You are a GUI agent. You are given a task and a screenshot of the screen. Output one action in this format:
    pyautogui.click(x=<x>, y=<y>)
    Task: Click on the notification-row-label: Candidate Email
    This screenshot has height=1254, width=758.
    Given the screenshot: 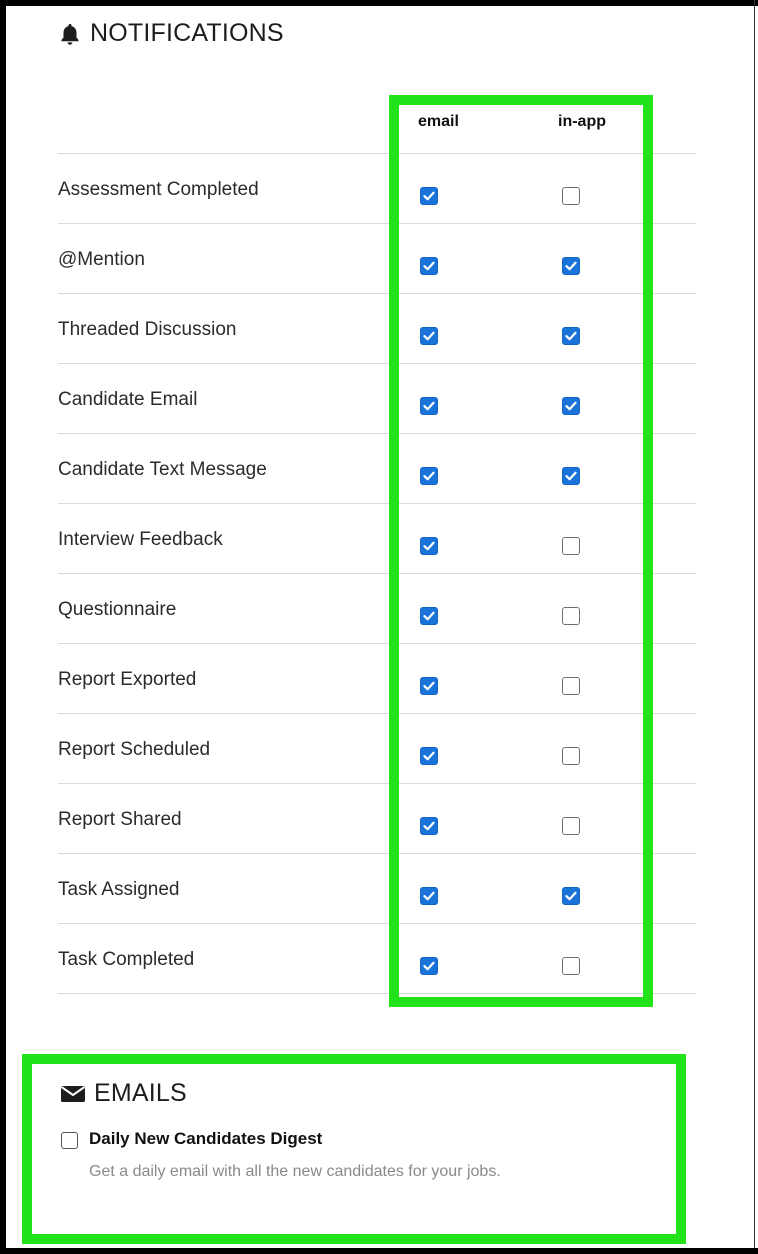 What is the action you would take?
    pyautogui.click(x=128, y=399)
    